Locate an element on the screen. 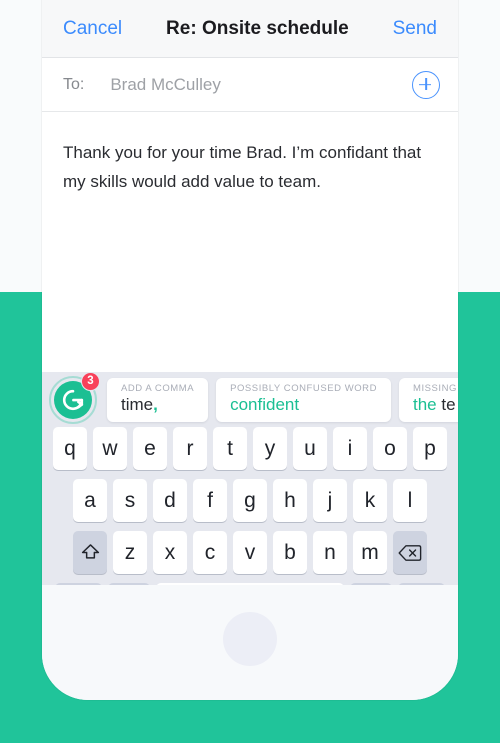 The height and width of the screenshot is (743, 500). key-f: f is located at coordinates (210, 500).